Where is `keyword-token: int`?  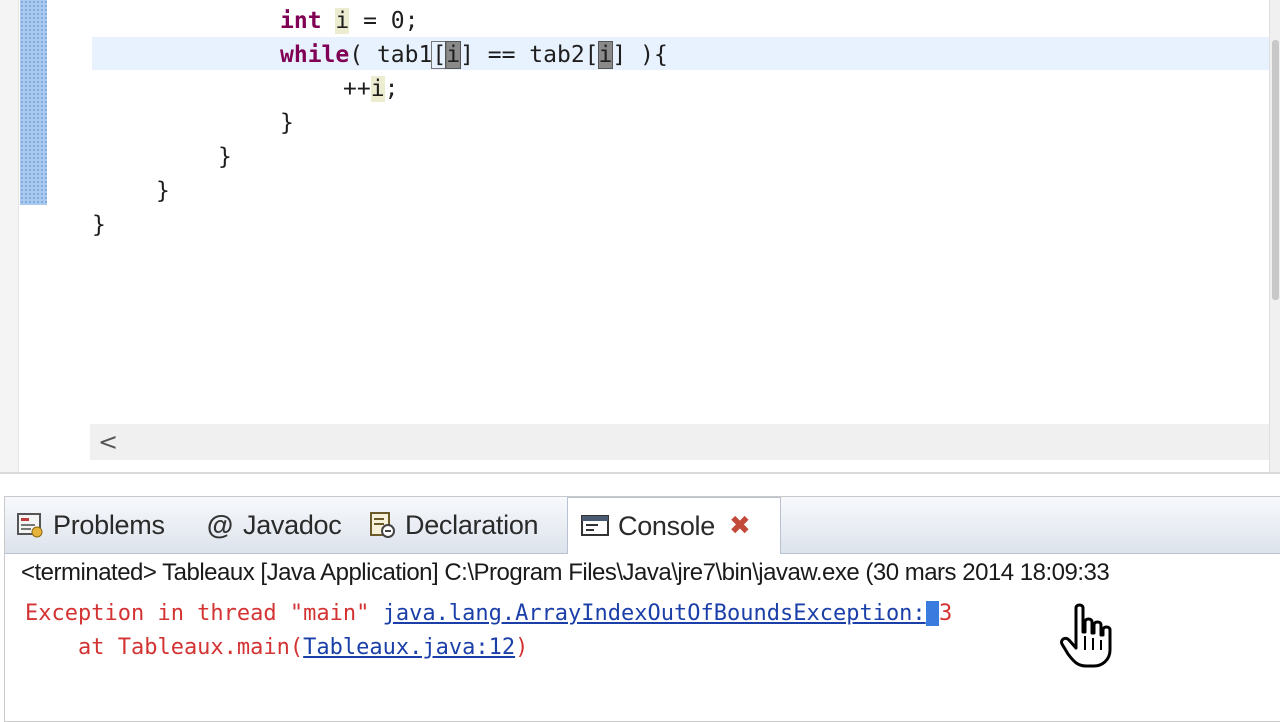
keyword-token: int is located at coordinates (301, 21).